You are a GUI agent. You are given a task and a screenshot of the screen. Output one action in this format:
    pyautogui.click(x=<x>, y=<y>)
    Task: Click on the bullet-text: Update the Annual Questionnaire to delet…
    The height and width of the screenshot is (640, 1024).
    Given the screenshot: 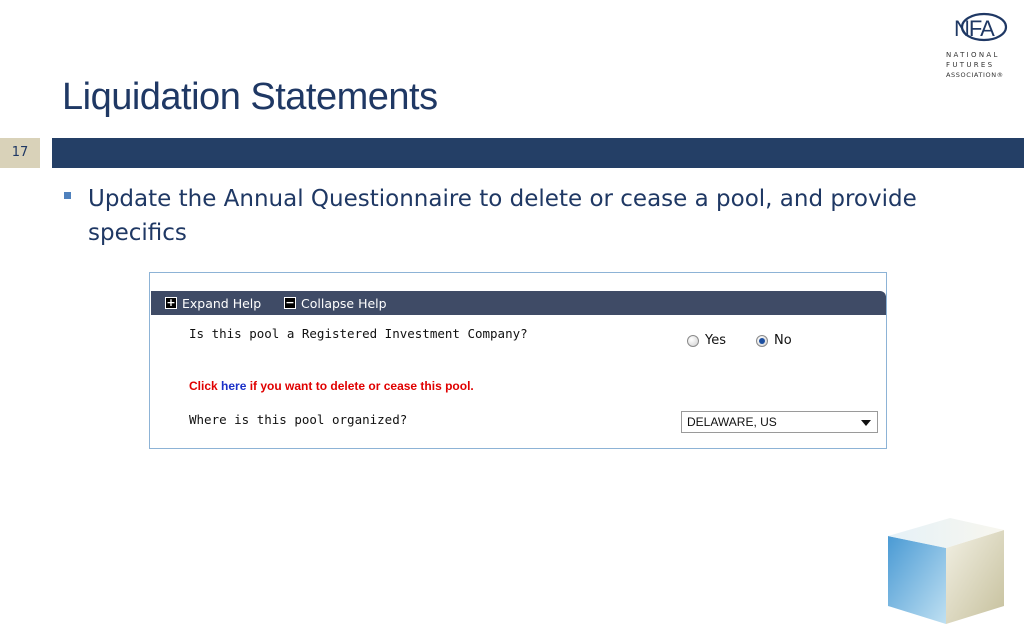 What is the action you would take?
    pyautogui.click(x=502, y=216)
    